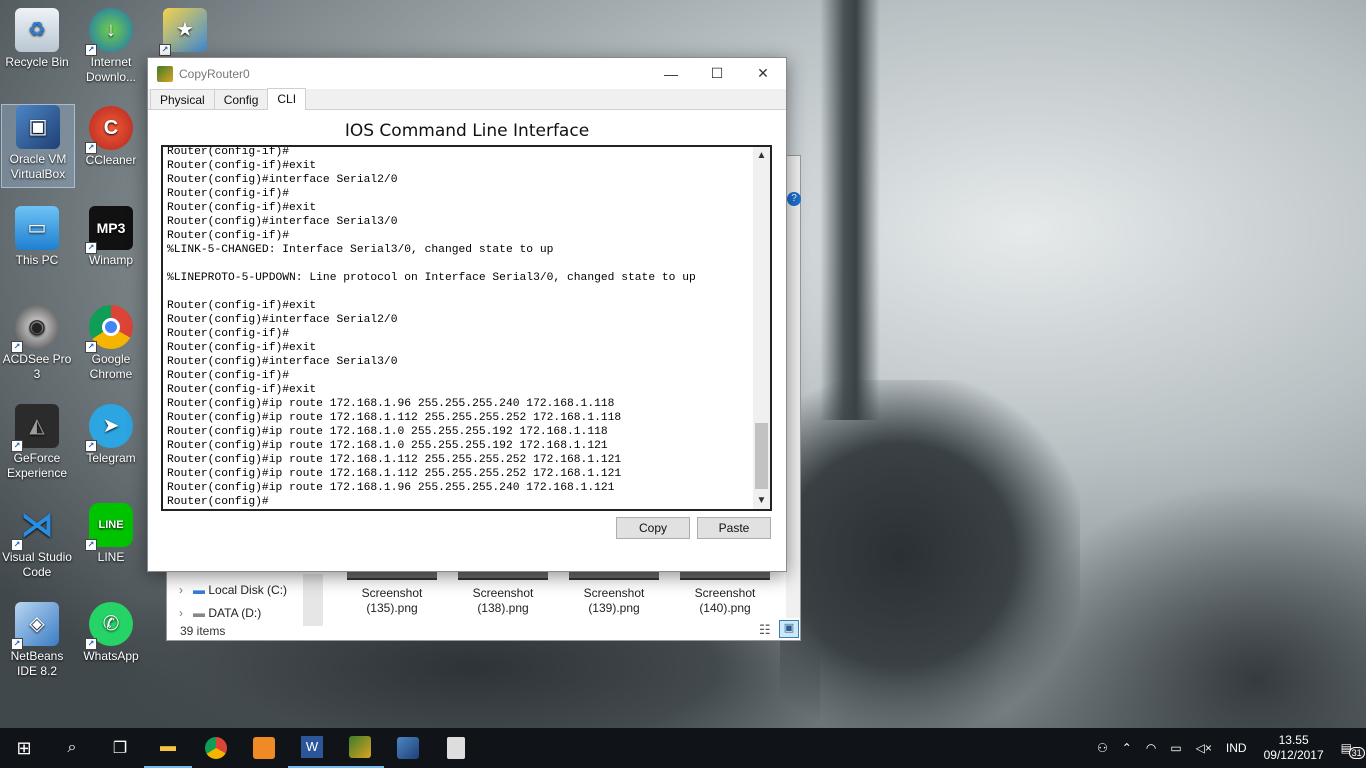 Image resolution: width=1366 pixels, height=768 pixels. I want to click on taskbar-calculator, so click(456, 748).